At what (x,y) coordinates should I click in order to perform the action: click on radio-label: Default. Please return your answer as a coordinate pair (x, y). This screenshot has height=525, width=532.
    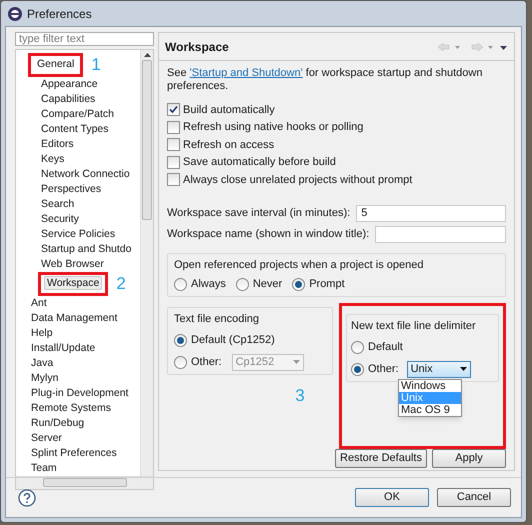
    Looking at the image, I should click on (385, 347).